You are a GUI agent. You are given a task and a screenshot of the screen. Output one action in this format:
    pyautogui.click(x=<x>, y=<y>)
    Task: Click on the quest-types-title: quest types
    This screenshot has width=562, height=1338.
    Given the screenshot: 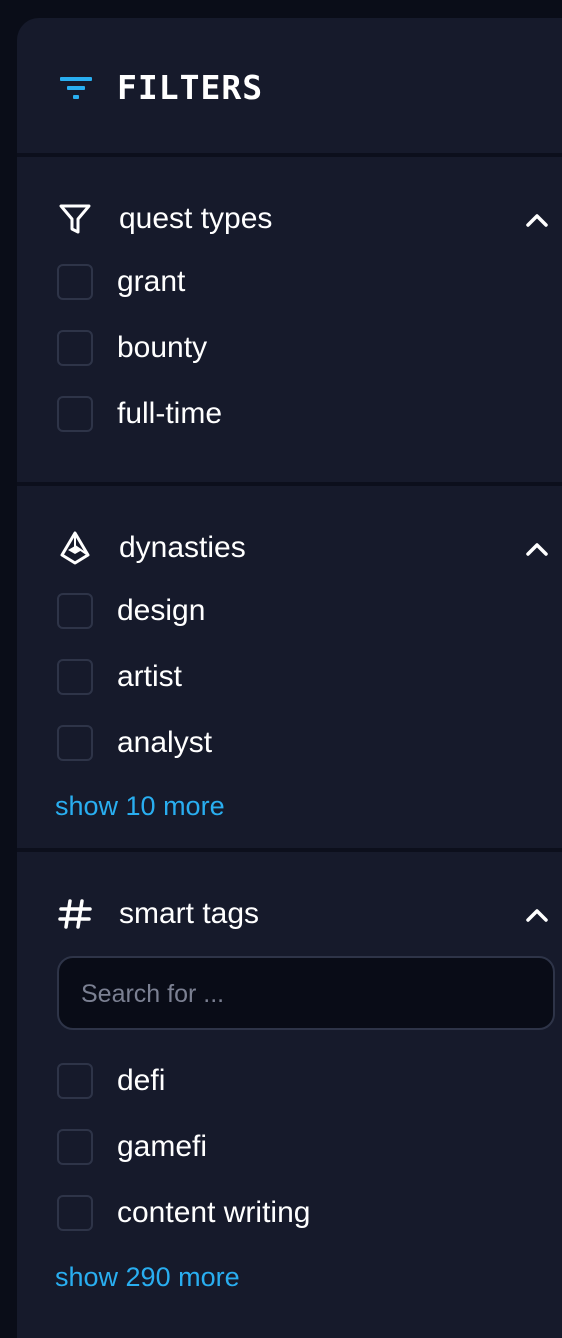 What is the action you would take?
    pyautogui.click(x=196, y=218)
    